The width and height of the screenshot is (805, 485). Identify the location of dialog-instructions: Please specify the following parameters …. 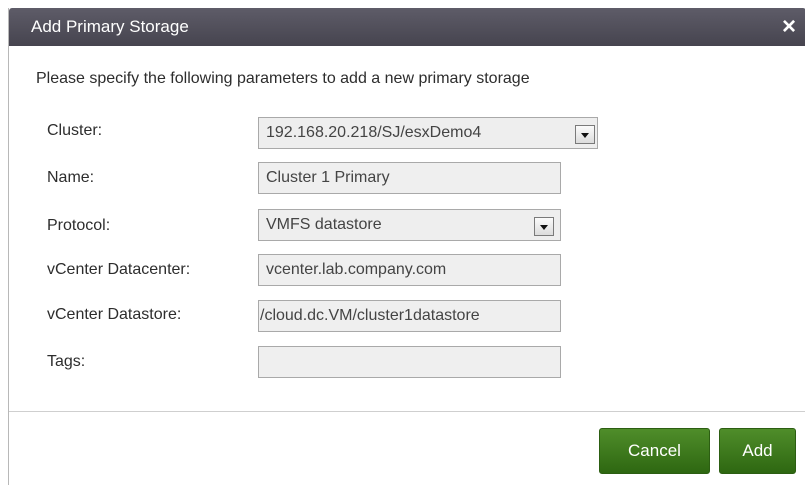
(283, 78).